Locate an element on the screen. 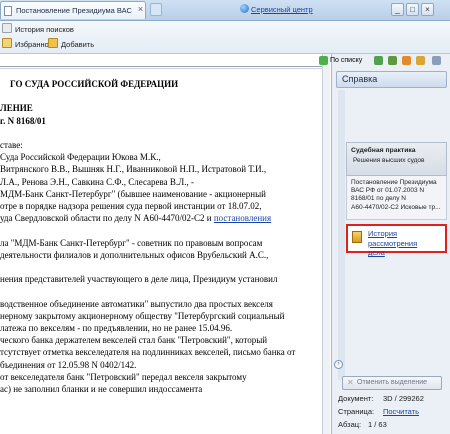 The image size is (450, 434). doc-line: ставе: is located at coordinates (11, 145).